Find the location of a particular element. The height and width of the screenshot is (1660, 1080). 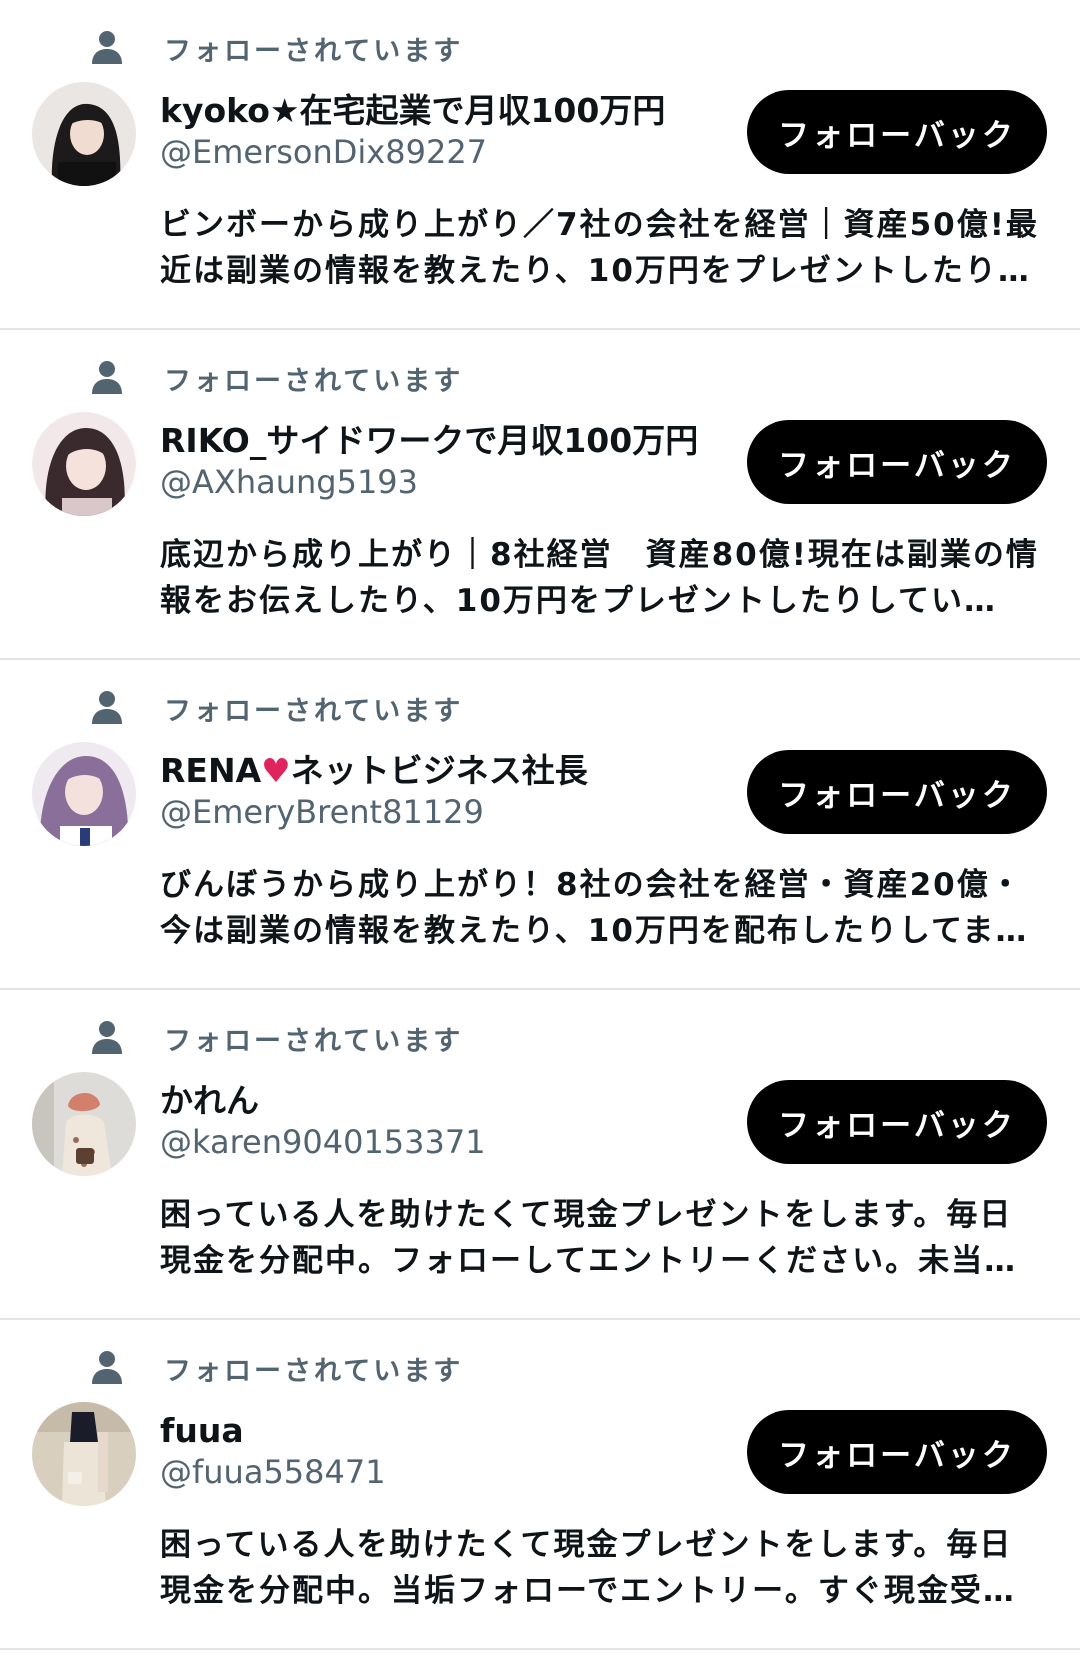

user-handle: @fuua558471 is located at coordinates (273, 1472).